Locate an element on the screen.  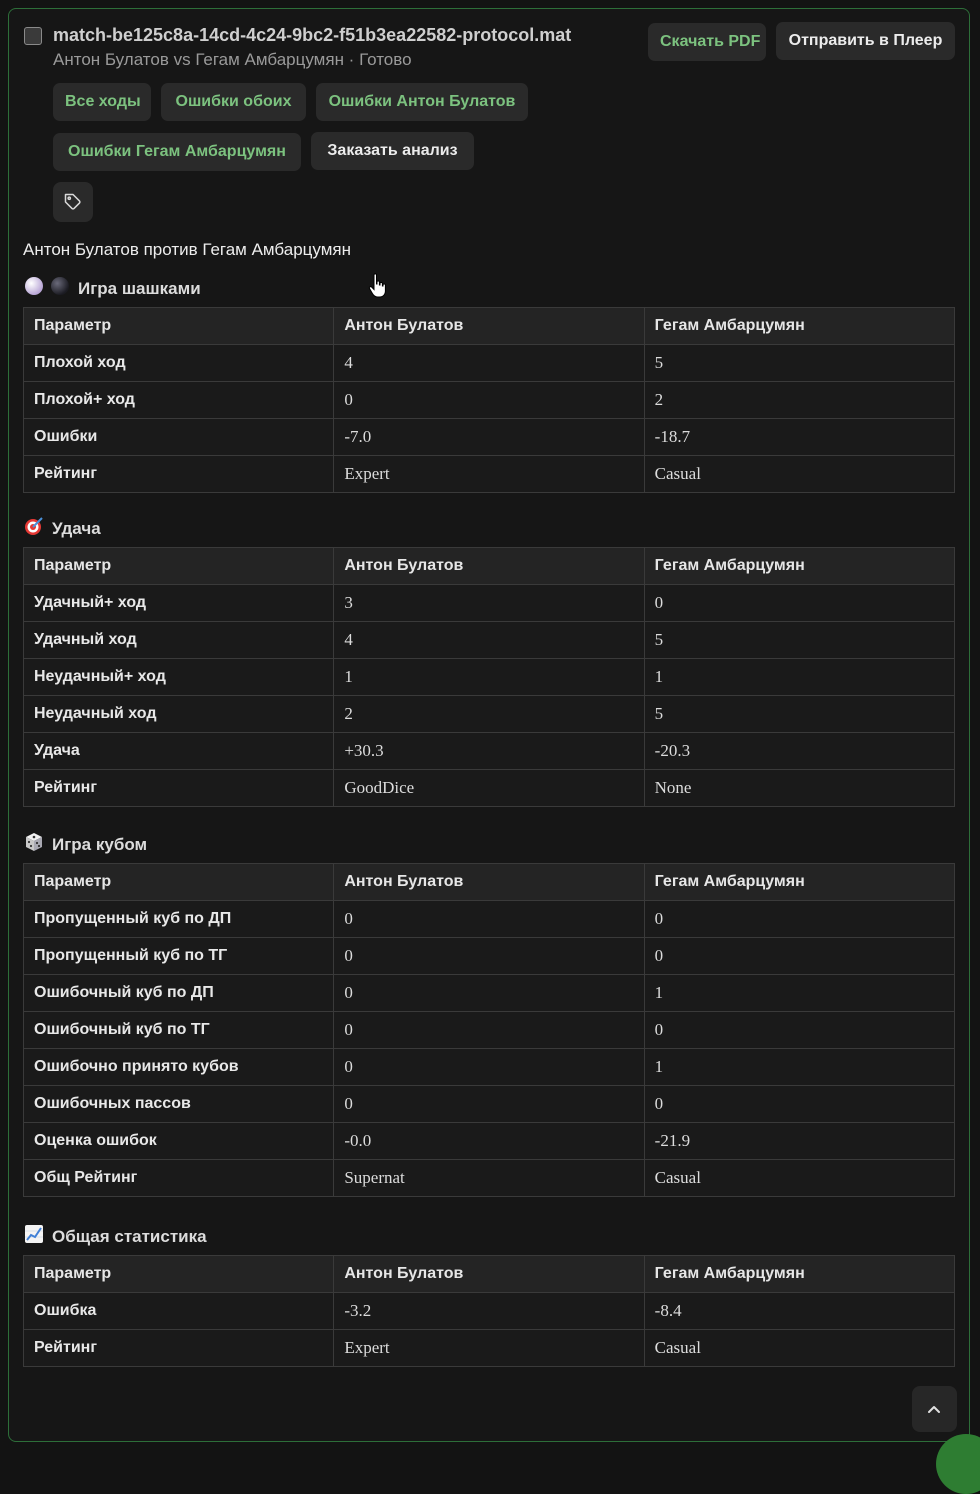
filter-errors-p2-button: Ошибки Гегам Амбарцумян is located at coordinates (177, 152).